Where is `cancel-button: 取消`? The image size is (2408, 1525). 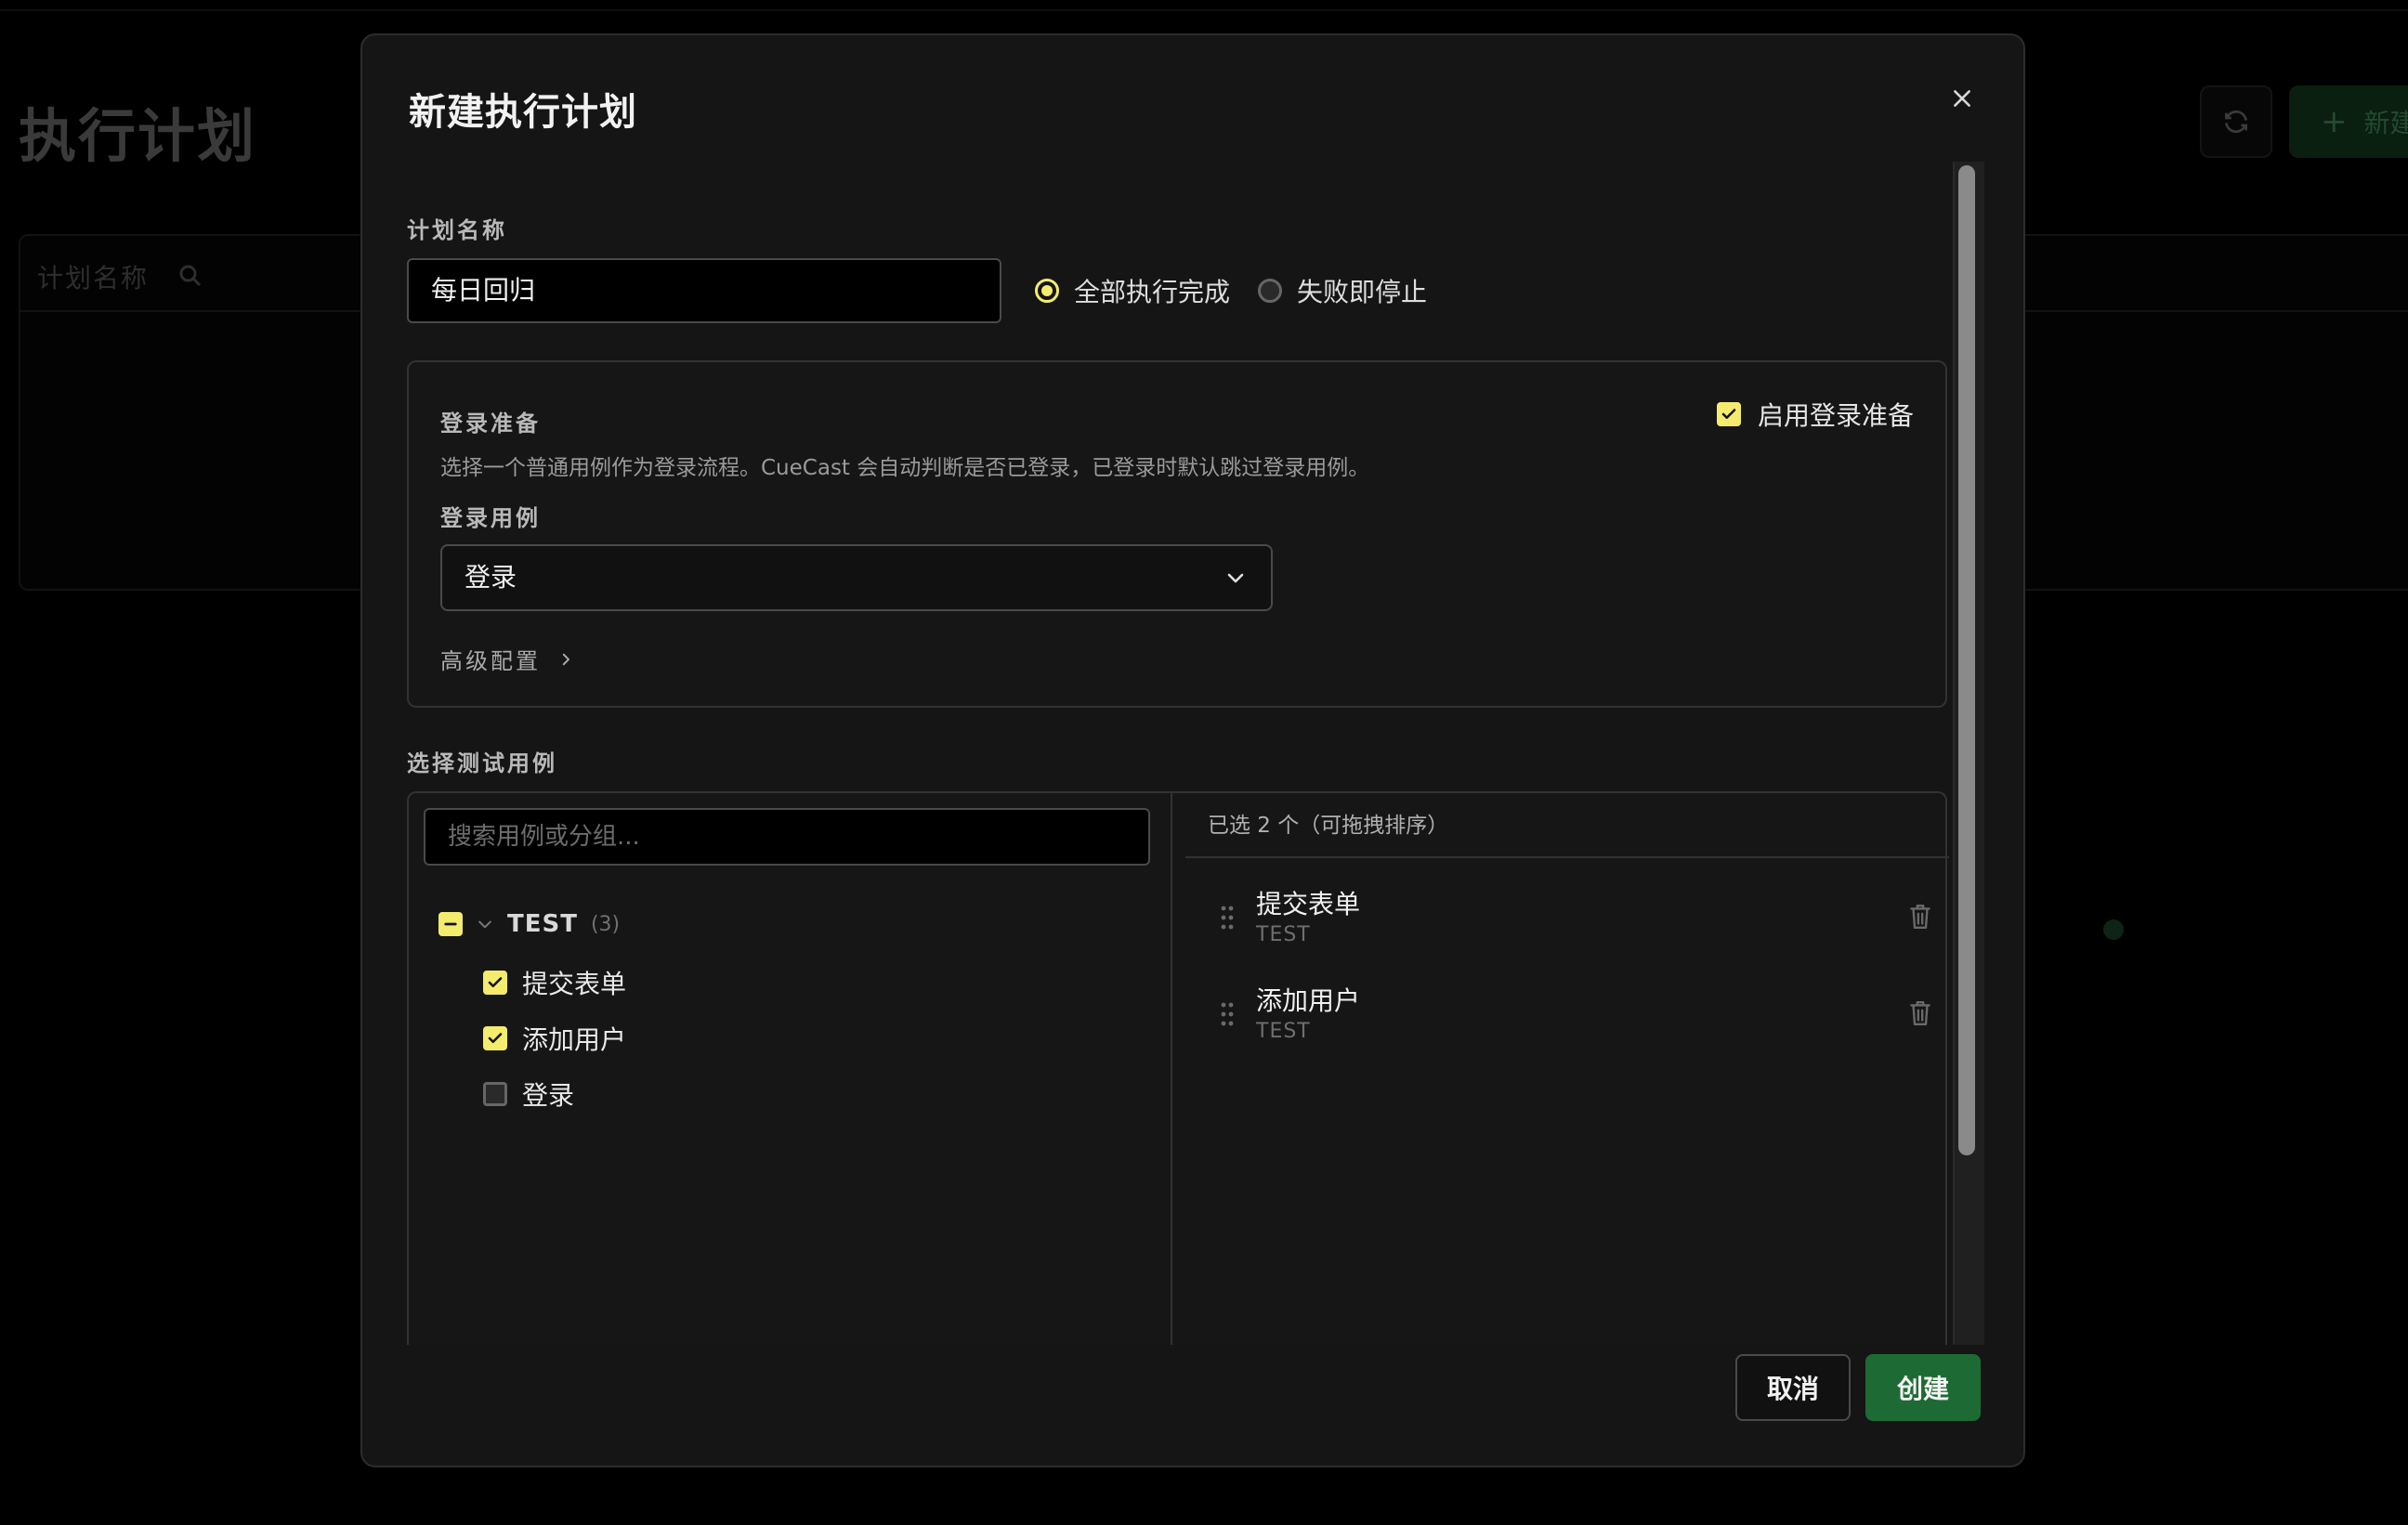
cancel-button: 取消 is located at coordinates (1793, 1387).